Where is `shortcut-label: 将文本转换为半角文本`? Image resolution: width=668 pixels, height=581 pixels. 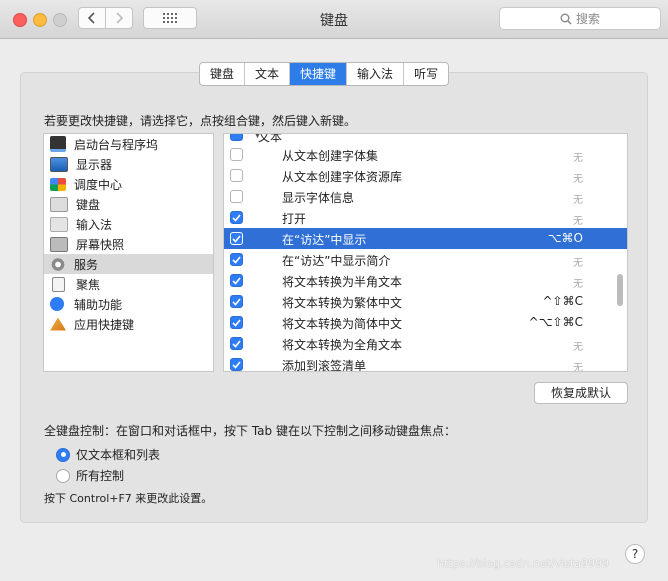
shortcut-label: 将文本转换为半角文本 is located at coordinates (342, 282).